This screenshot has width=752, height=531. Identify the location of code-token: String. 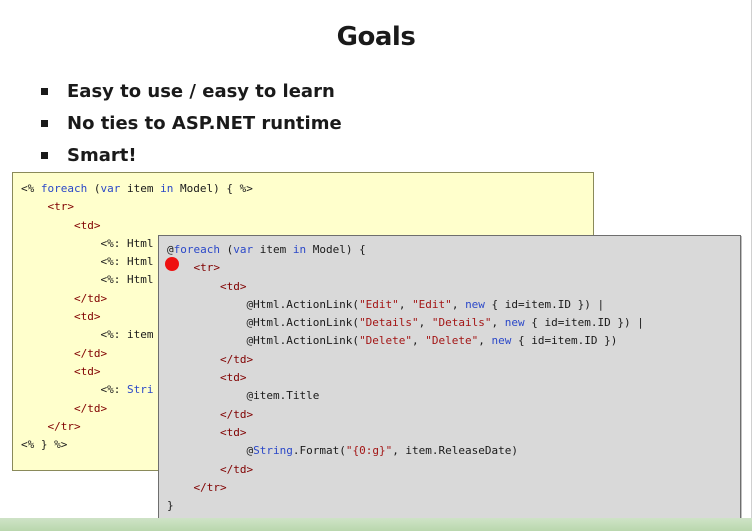
(273, 451).